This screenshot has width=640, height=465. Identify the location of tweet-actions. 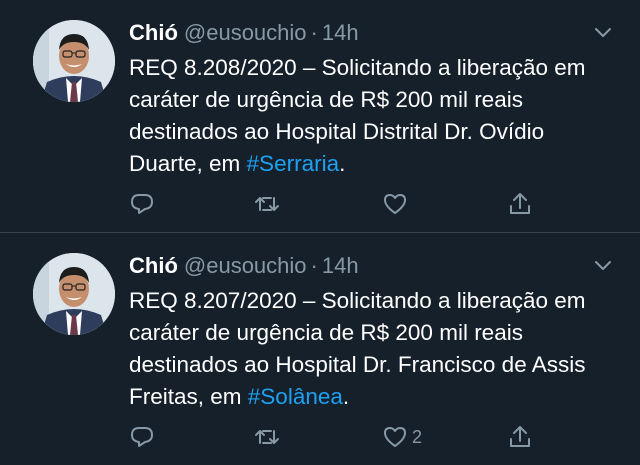
(339, 204).